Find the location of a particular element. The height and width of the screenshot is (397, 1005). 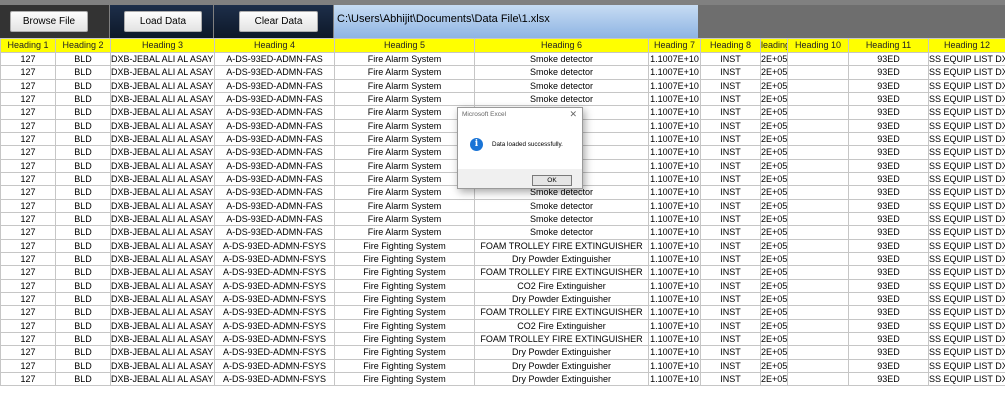

table-cell: FOAM TROLLEY FIRE EXTINGUISHER is located at coordinates (561, 272).